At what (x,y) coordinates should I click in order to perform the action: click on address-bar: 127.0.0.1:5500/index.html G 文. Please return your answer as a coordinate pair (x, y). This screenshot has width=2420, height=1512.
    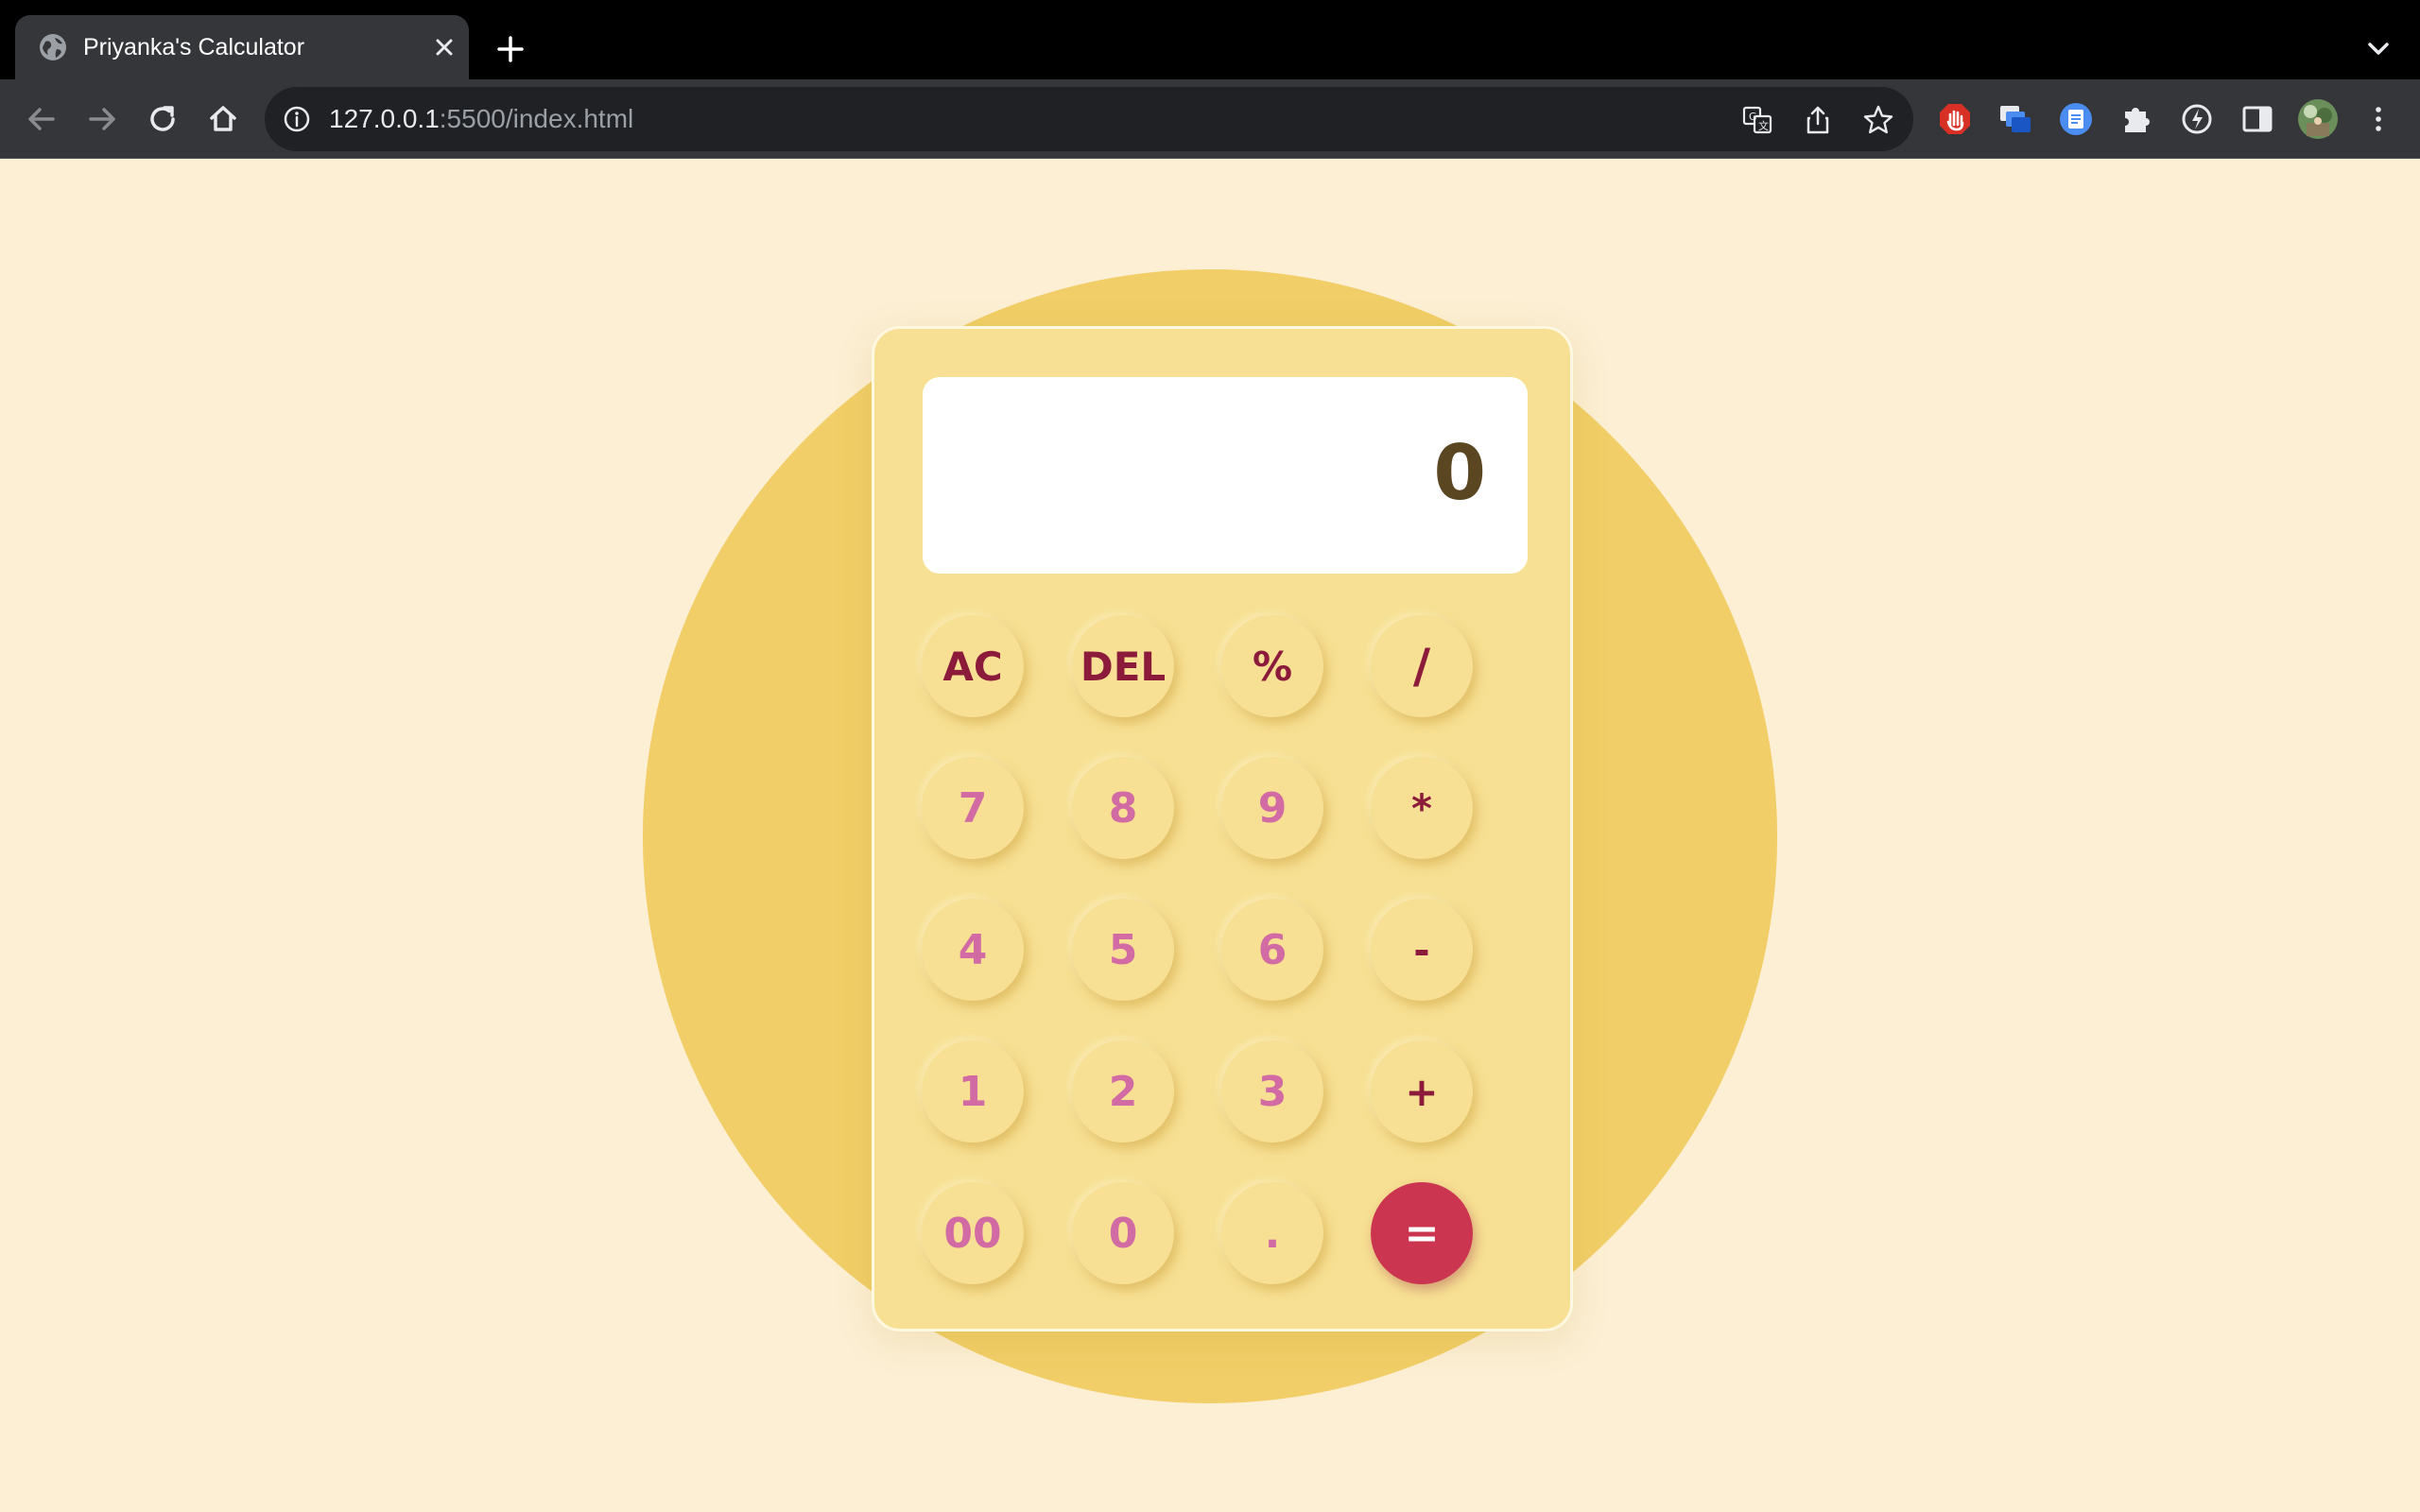
    Looking at the image, I should click on (1089, 119).